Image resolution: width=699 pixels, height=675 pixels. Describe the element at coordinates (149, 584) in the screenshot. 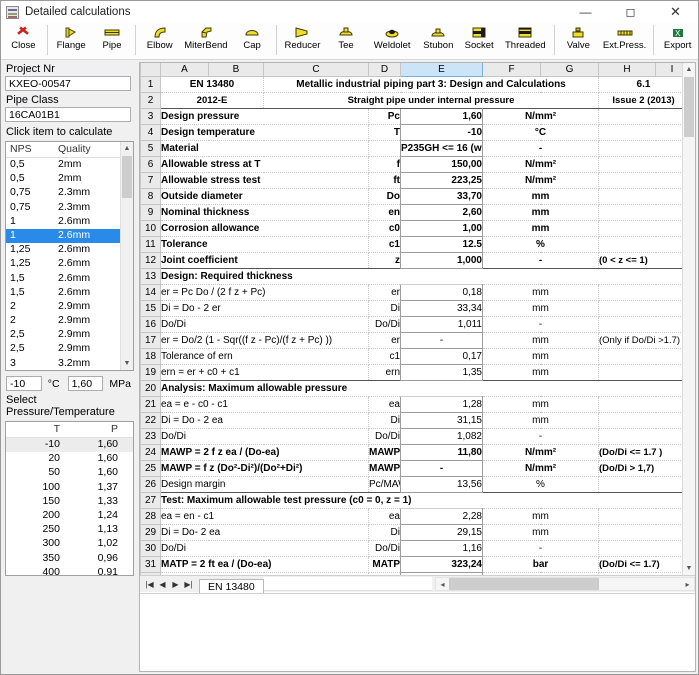

I see `first-sheet-icon: |◀` at that location.